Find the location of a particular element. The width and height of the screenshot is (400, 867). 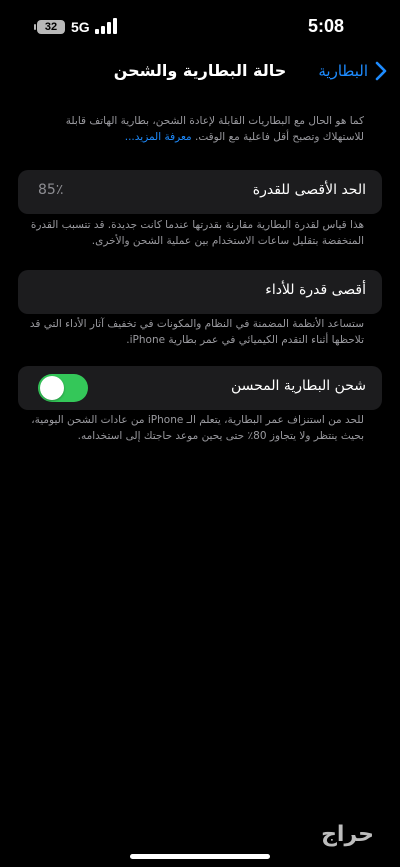

optimized-charging-toggle is located at coordinates (63, 388).